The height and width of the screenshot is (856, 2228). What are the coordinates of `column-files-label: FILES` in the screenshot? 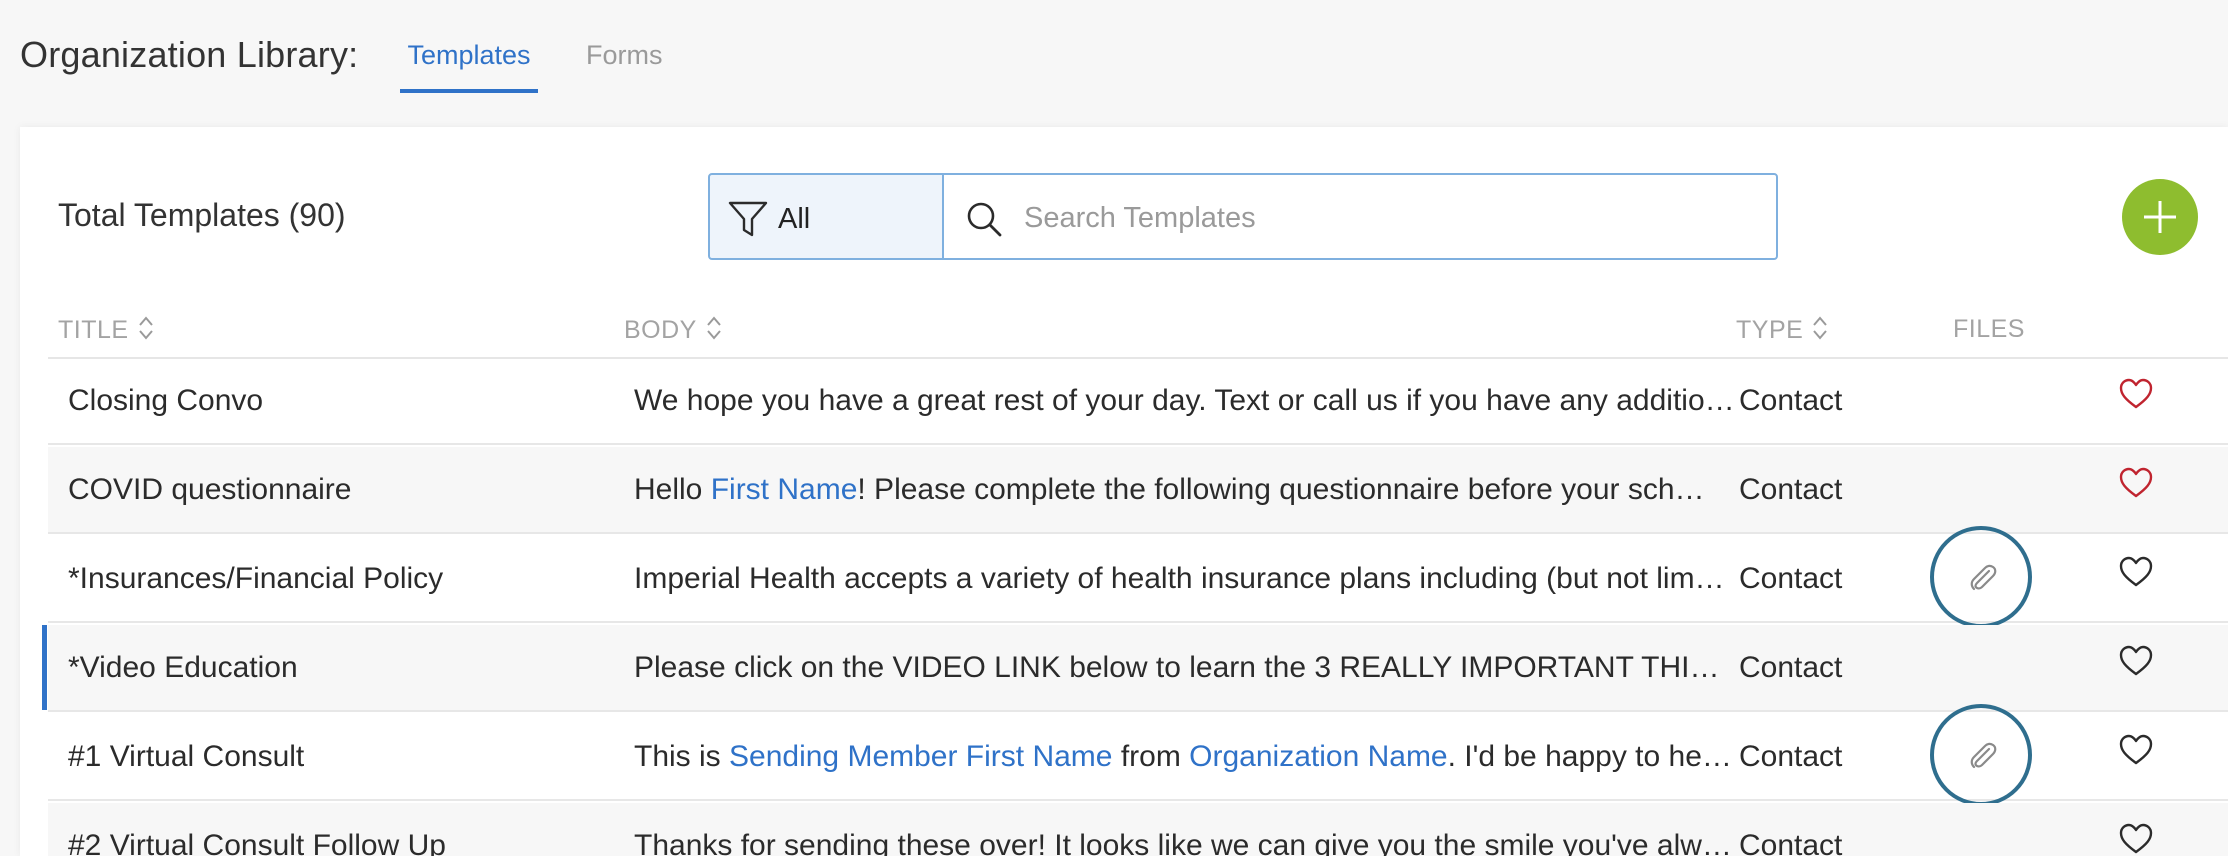 It's located at (1989, 329).